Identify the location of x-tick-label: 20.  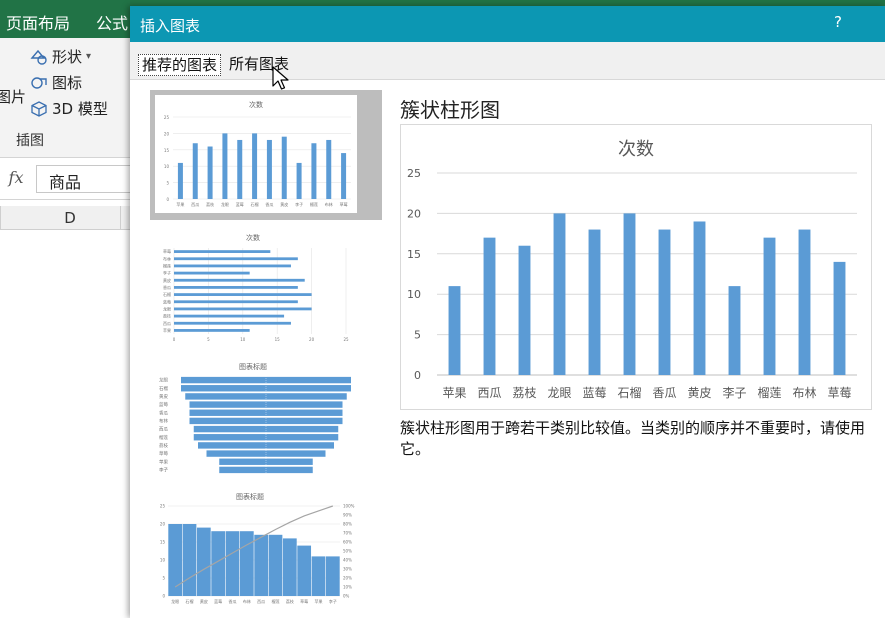
(312, 339).